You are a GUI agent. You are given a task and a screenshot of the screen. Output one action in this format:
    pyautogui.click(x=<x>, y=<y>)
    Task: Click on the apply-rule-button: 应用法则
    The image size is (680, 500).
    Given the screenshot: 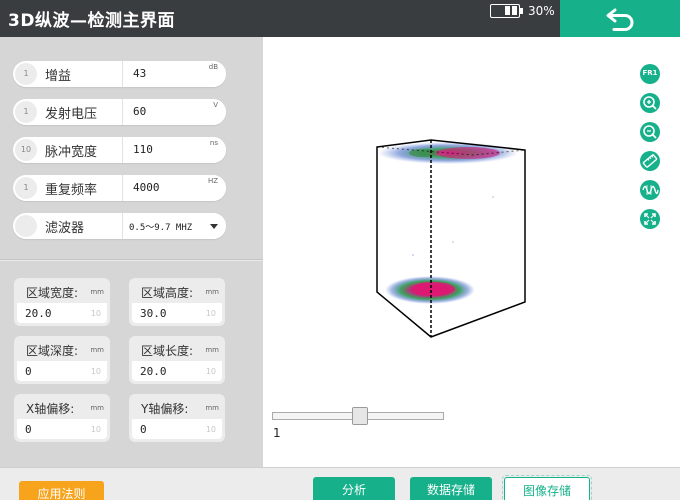 What is the action you would take?
    pyautogui.click(x=61, y=490)
    